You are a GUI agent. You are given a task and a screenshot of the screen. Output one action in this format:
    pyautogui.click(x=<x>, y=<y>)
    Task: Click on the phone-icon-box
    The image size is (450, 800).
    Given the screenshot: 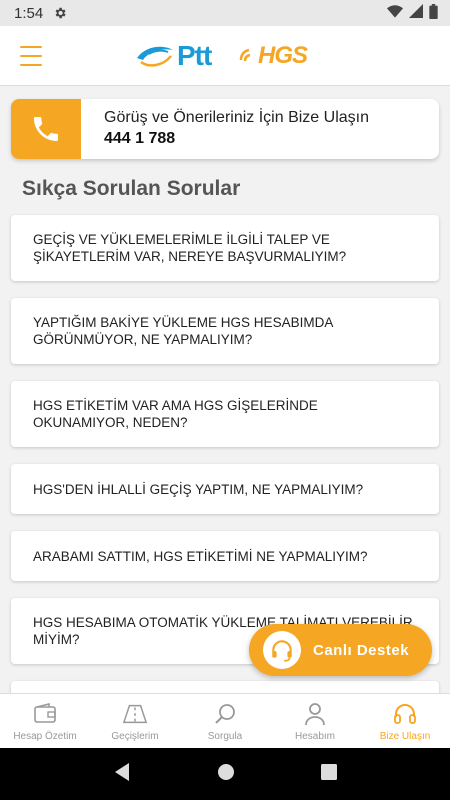 What is the action you would take?
    pyautogui.click(x=46, y=129)
    